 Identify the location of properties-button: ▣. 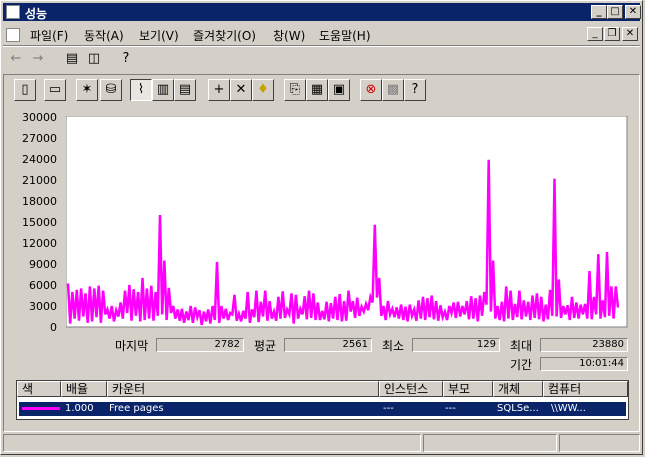
(339, 90).